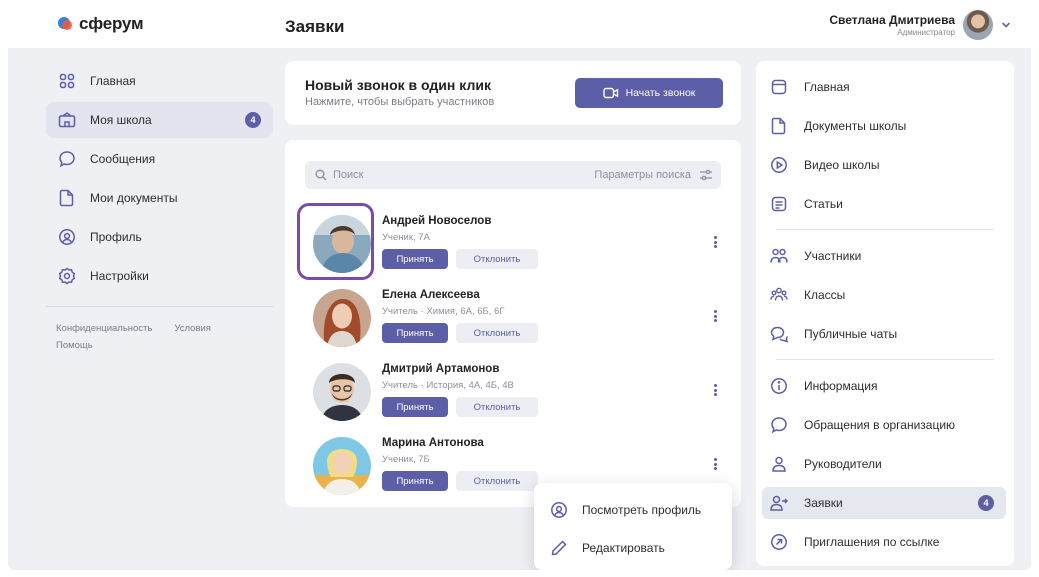 The image size is (1039, 577). Describe the element at coordinates (119, 276) in the screenshot. I see `nav-item-label: Настройки` at that location.